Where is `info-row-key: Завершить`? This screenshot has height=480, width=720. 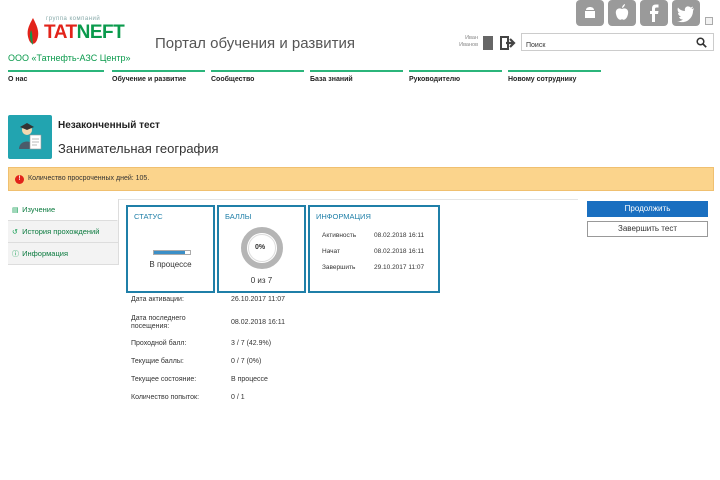 info-row-key: Завершить is located at coordinates (339, 267).